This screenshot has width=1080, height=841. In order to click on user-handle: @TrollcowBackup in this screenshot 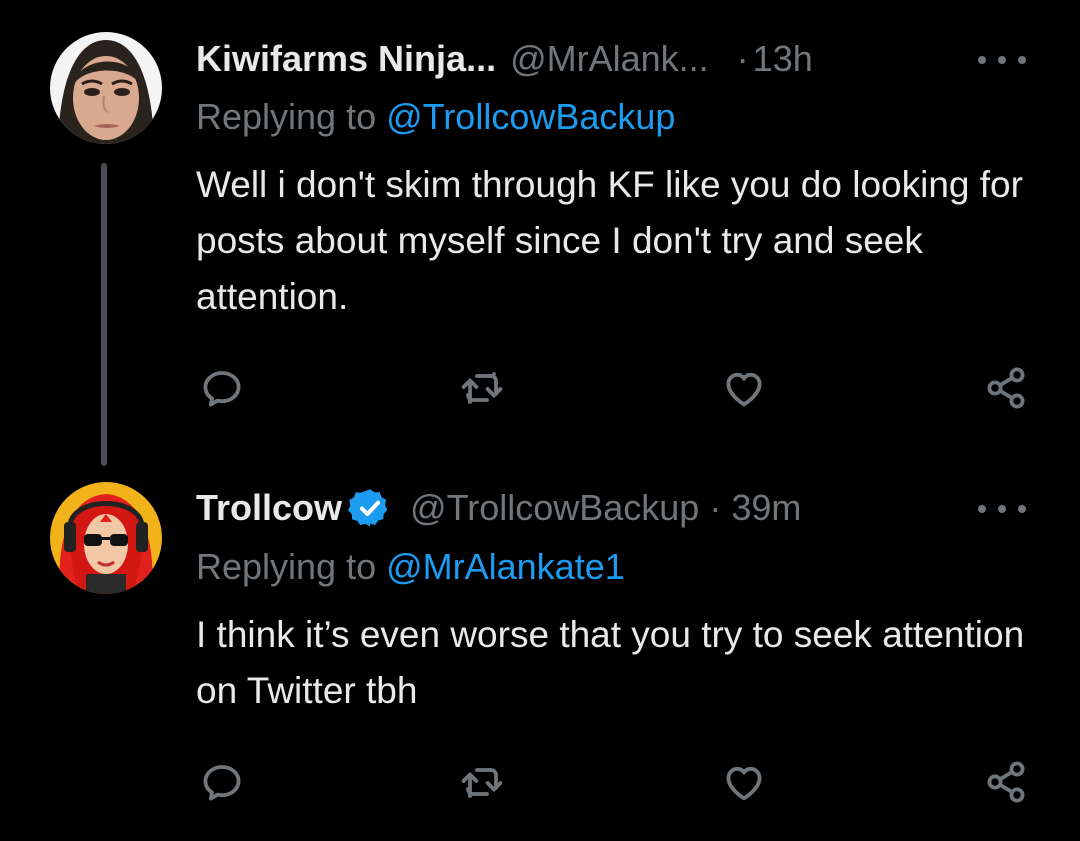, I will do `click(554, 508)`.